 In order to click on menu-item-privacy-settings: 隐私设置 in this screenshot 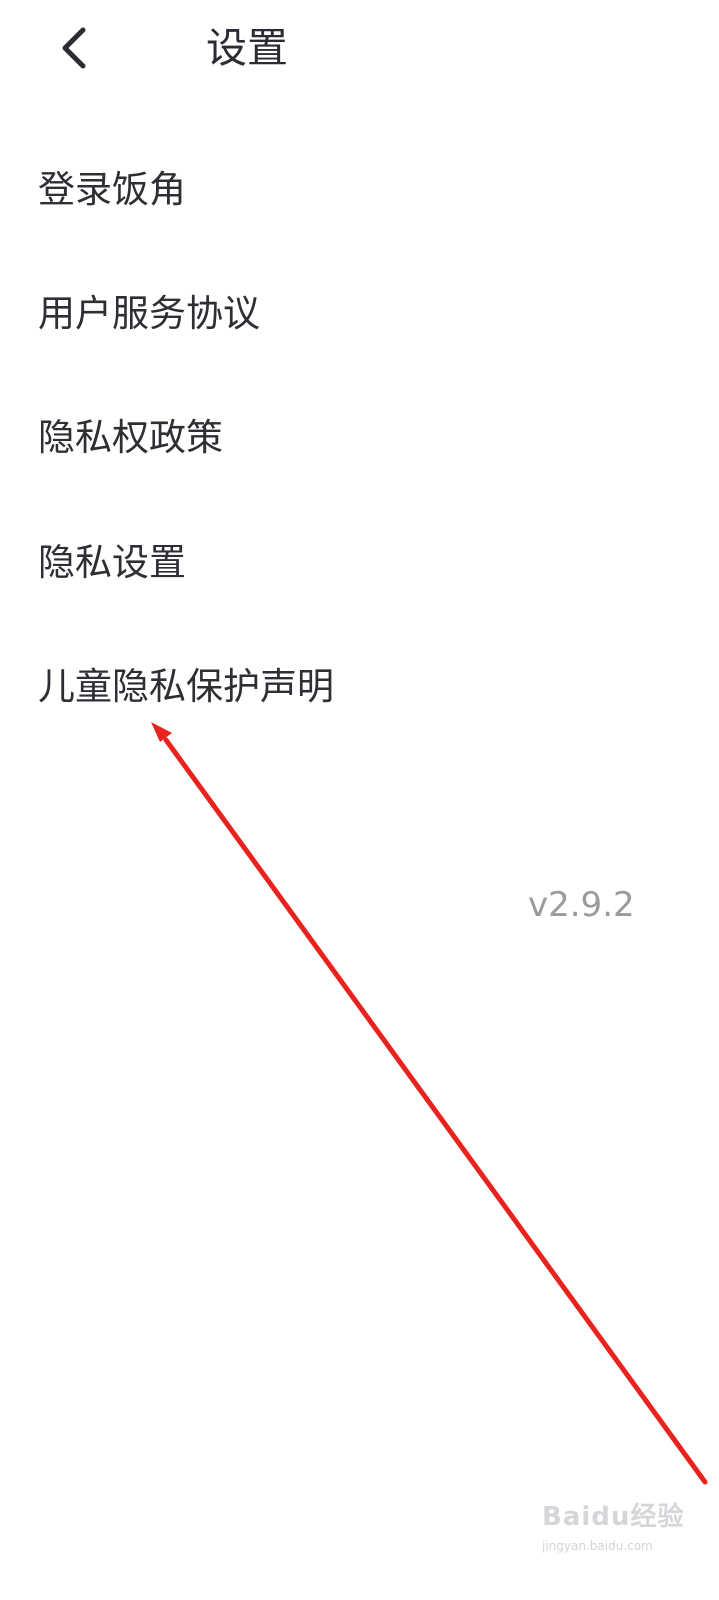, I will do `click(112, 563)`.